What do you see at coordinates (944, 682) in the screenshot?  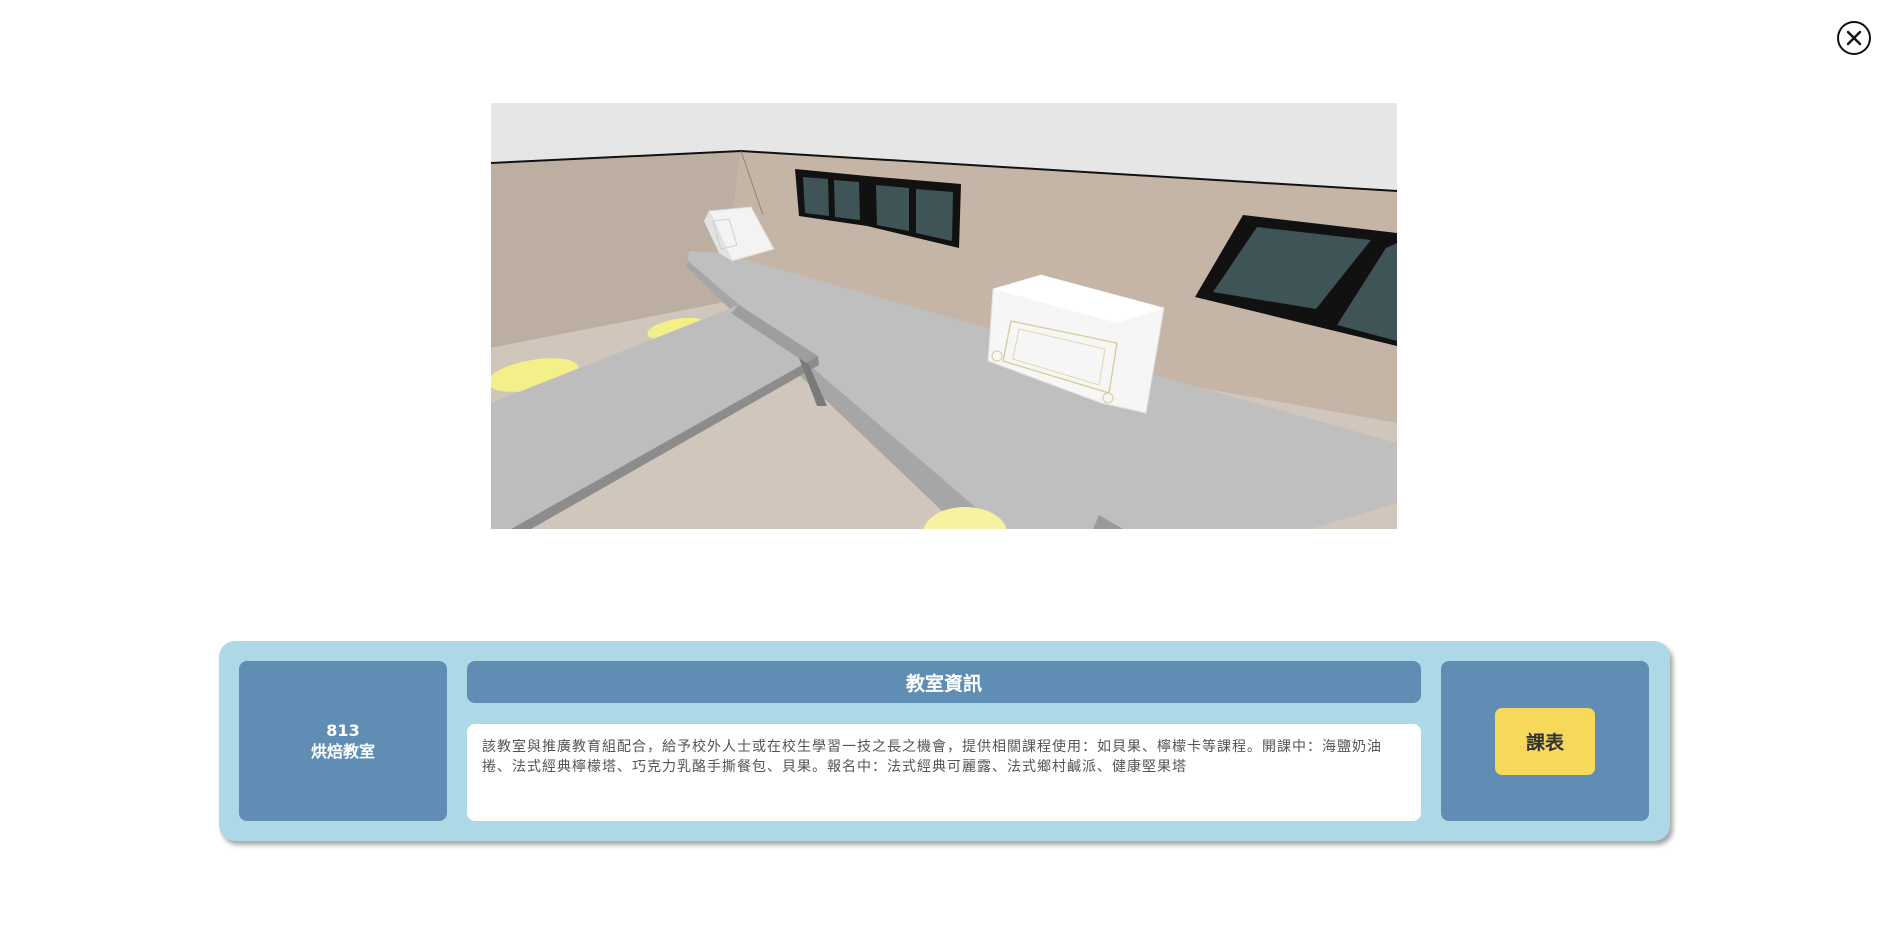 I see `info-title: 教室資訊` at bounding box center [944, 682].